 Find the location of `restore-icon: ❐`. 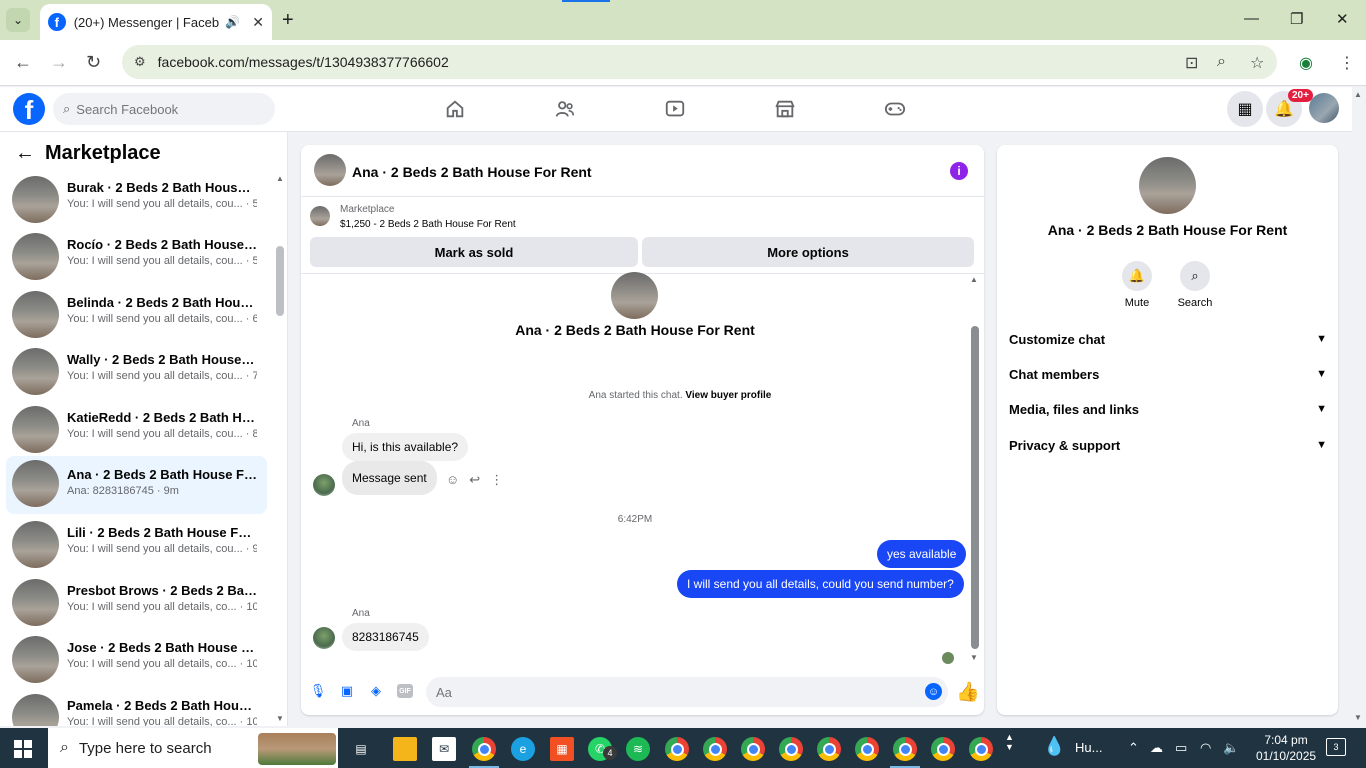

restore-icon: ❐ is located at coordinates (1296, 19).